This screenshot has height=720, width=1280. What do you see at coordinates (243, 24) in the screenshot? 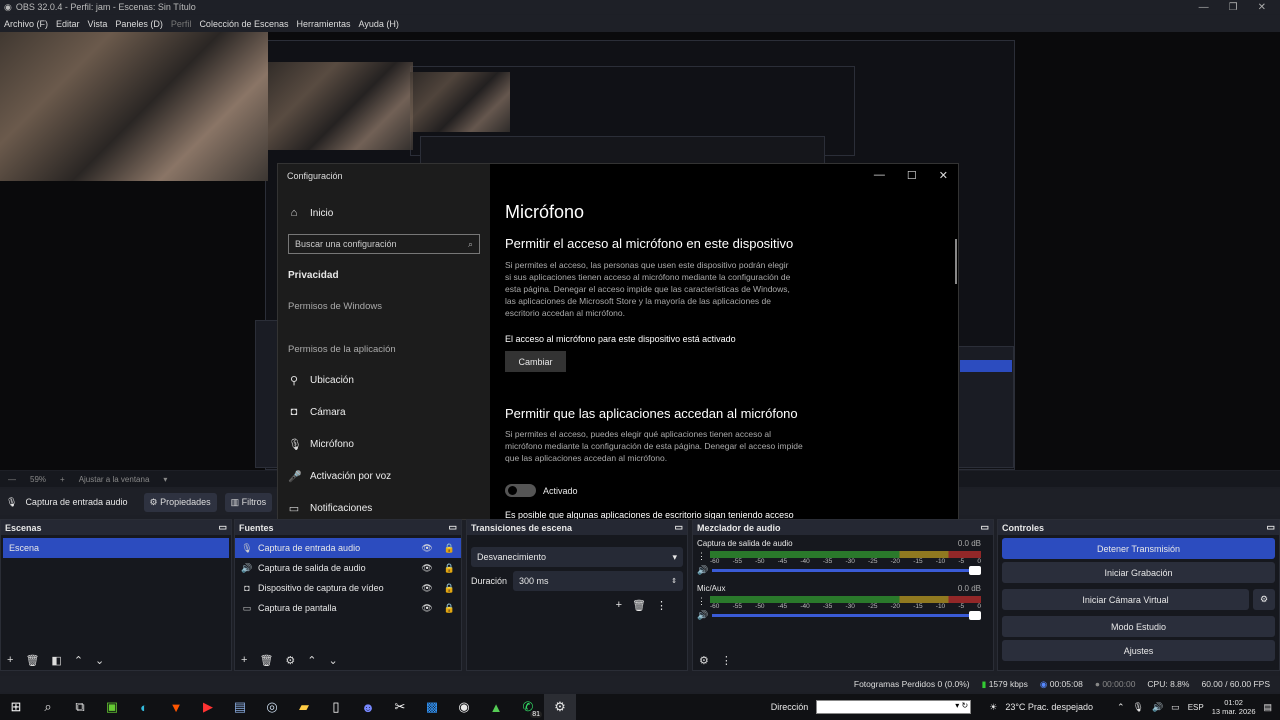
I see `menu-coleccion: Colección de Escenas` at bounding box center [243, 24].